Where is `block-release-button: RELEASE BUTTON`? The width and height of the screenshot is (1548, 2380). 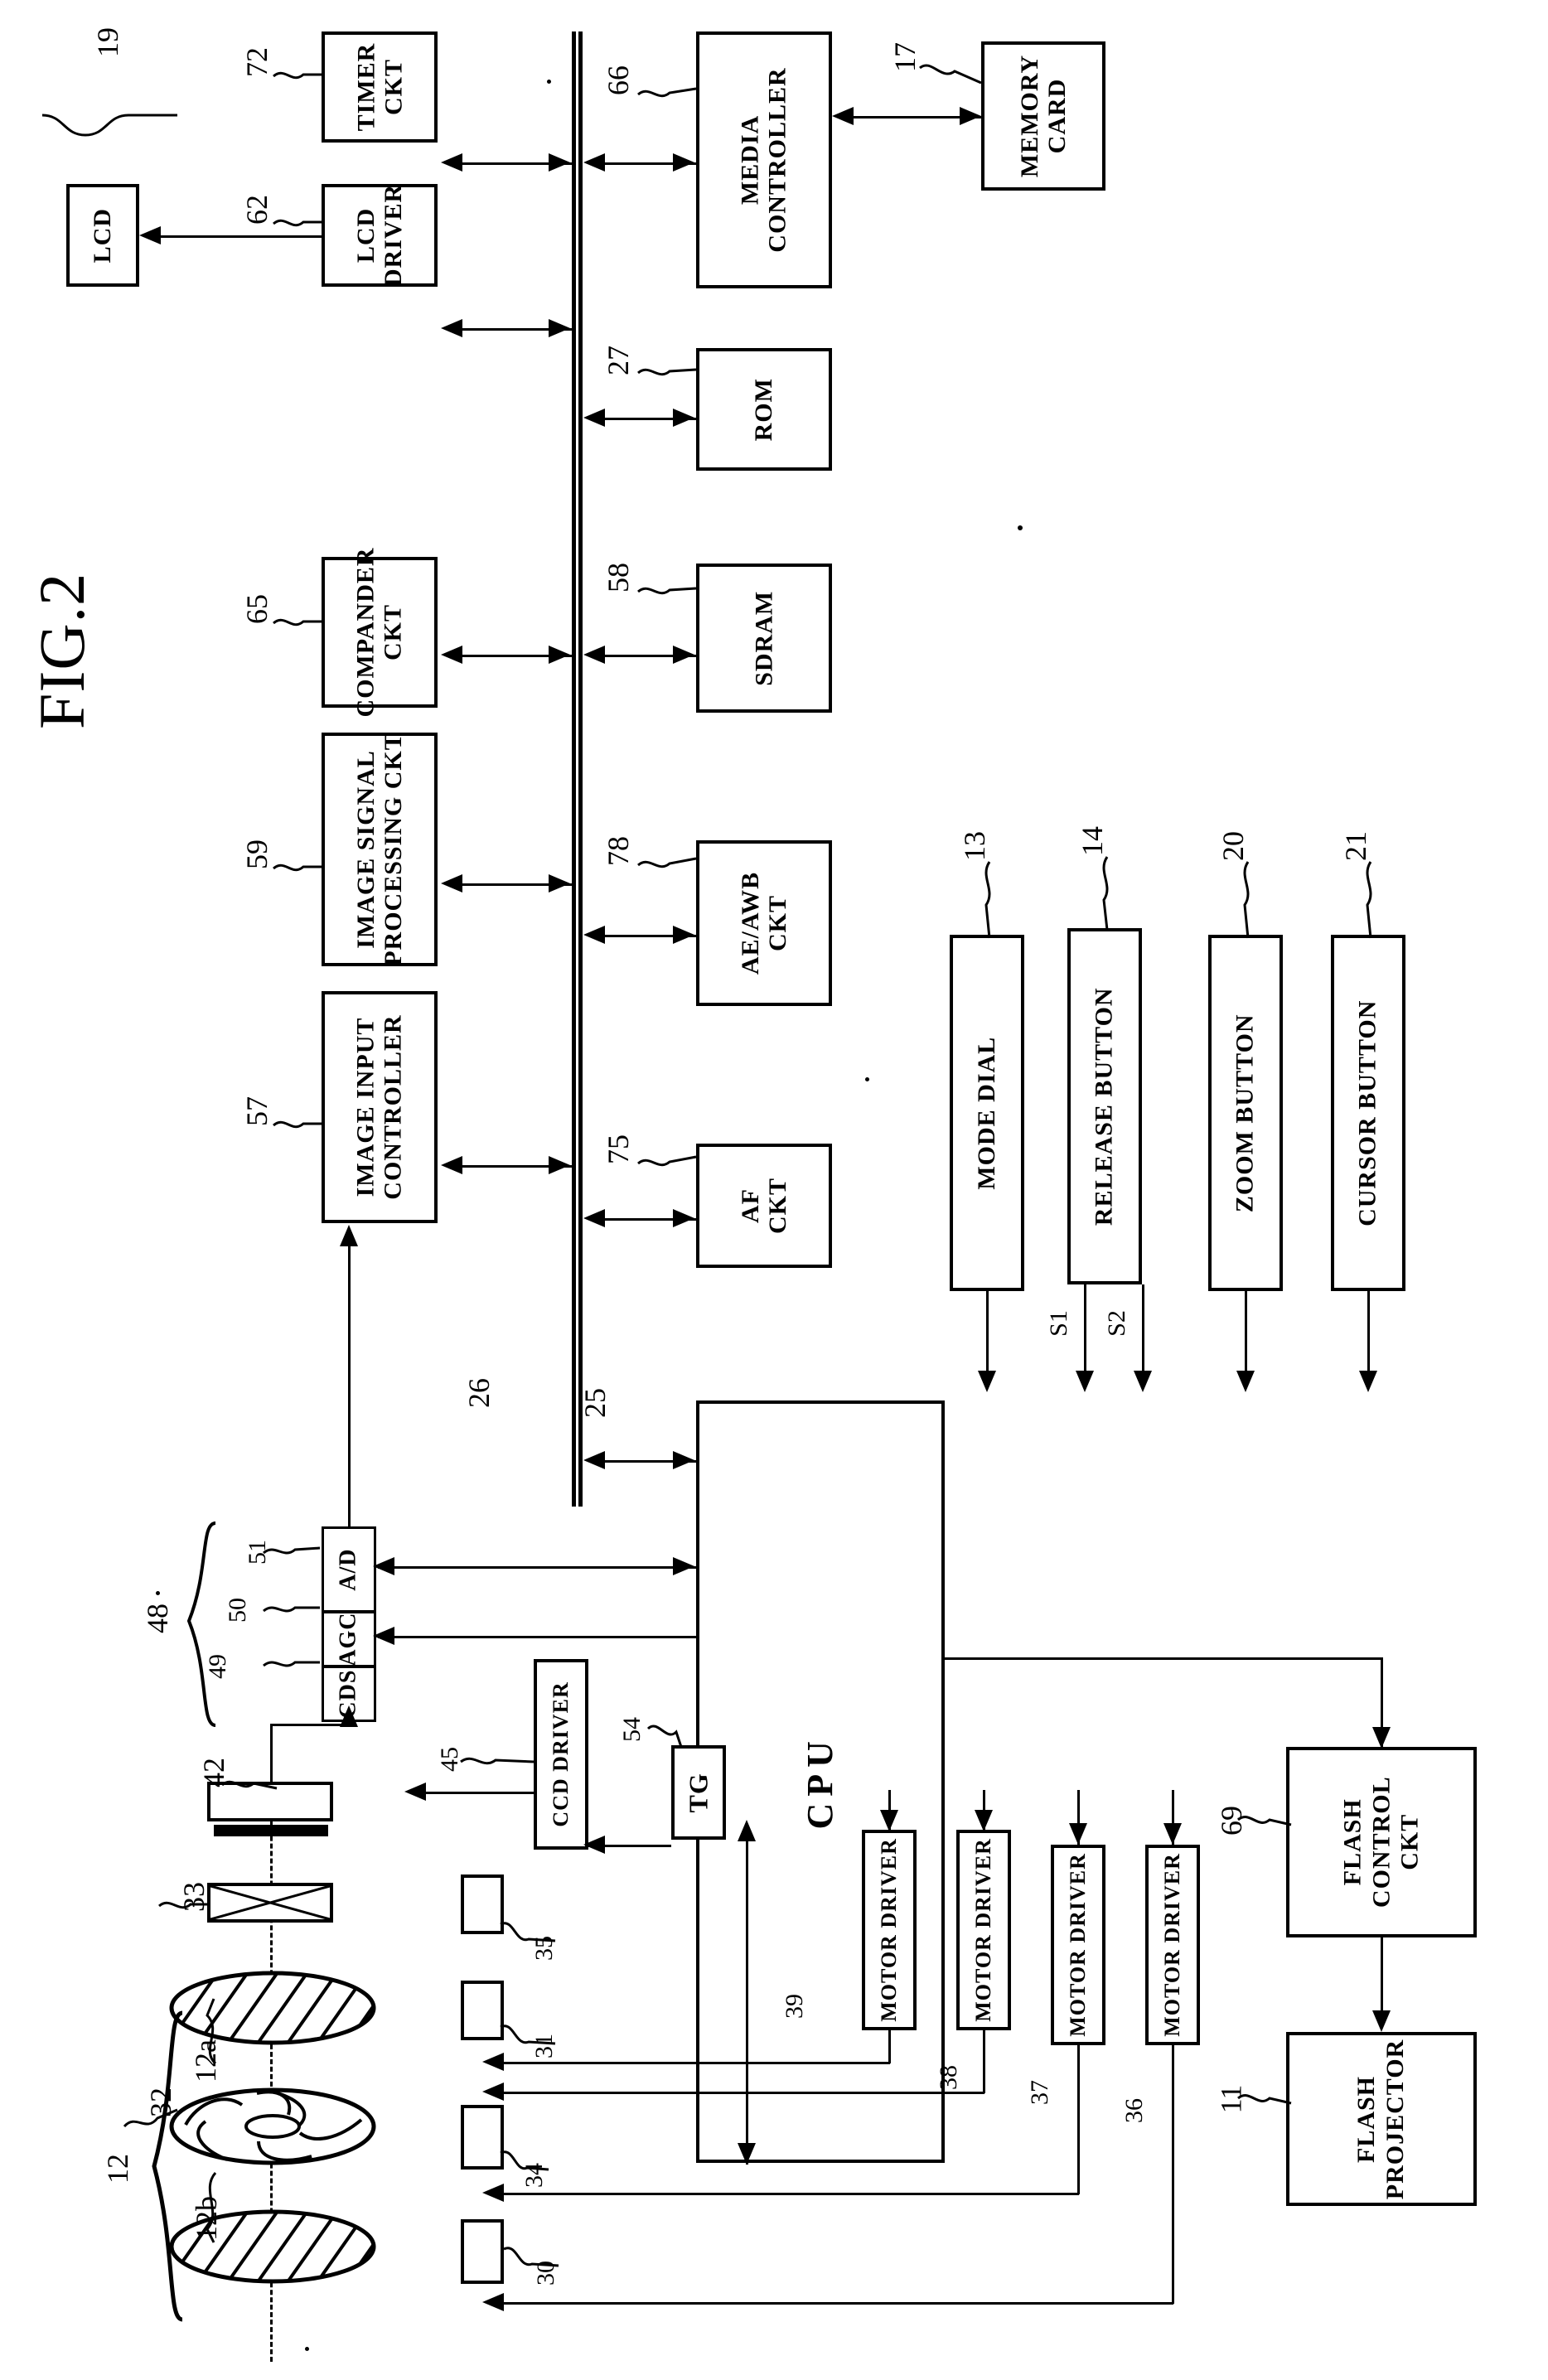
block-release-button: RELEASE BUTTON is located at coordinates (1105, 1106).